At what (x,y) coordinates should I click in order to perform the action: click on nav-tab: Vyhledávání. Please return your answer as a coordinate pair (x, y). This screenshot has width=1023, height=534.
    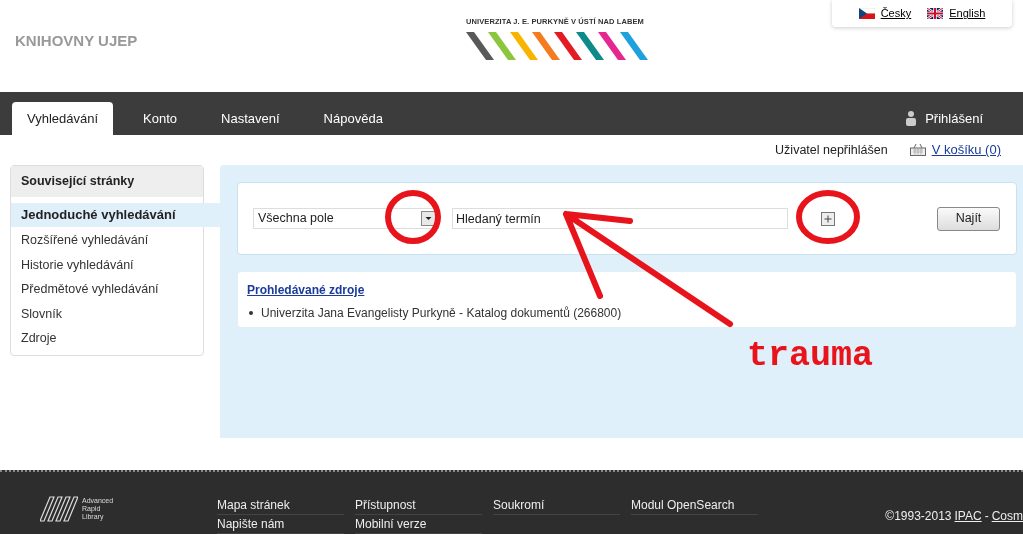
    Looking at the image, I should click on (63, 118).